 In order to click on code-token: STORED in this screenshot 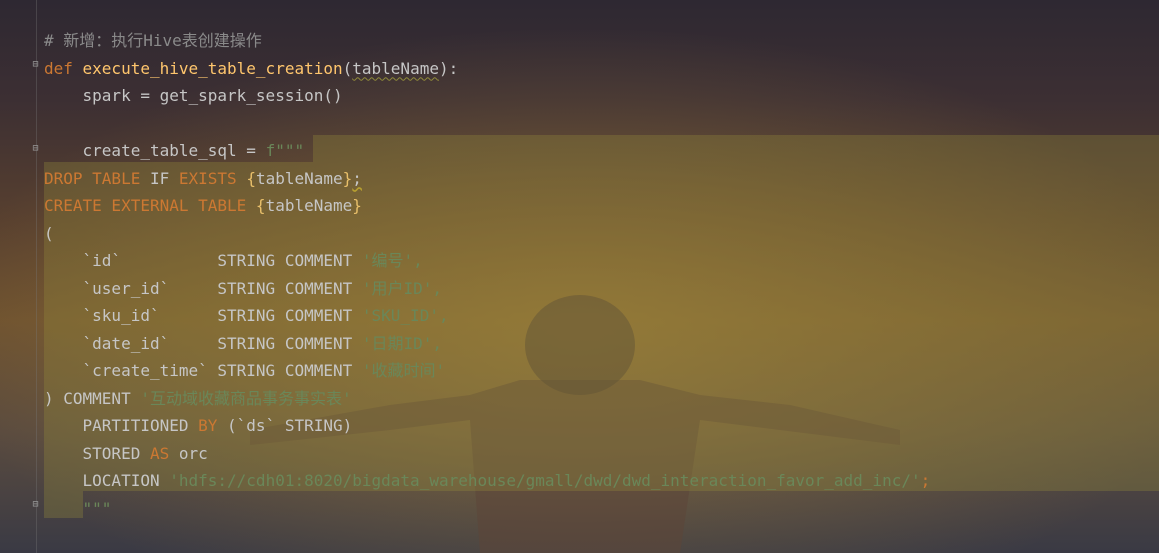, I will do `click(97, 453)`.